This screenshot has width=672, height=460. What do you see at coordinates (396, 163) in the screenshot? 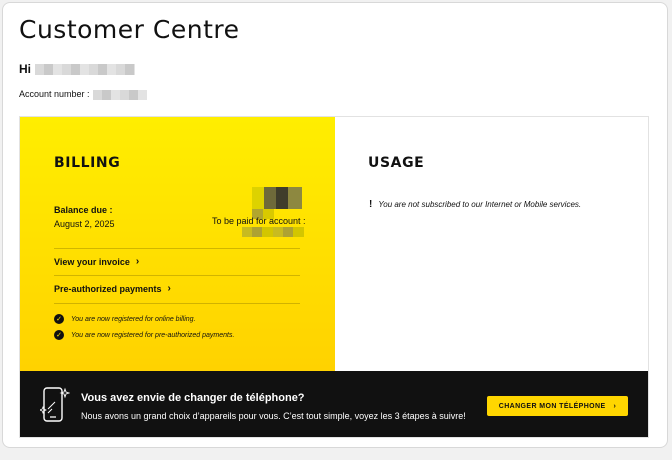
I see `usage-title: USAGE` at bounding box center [396, 163].